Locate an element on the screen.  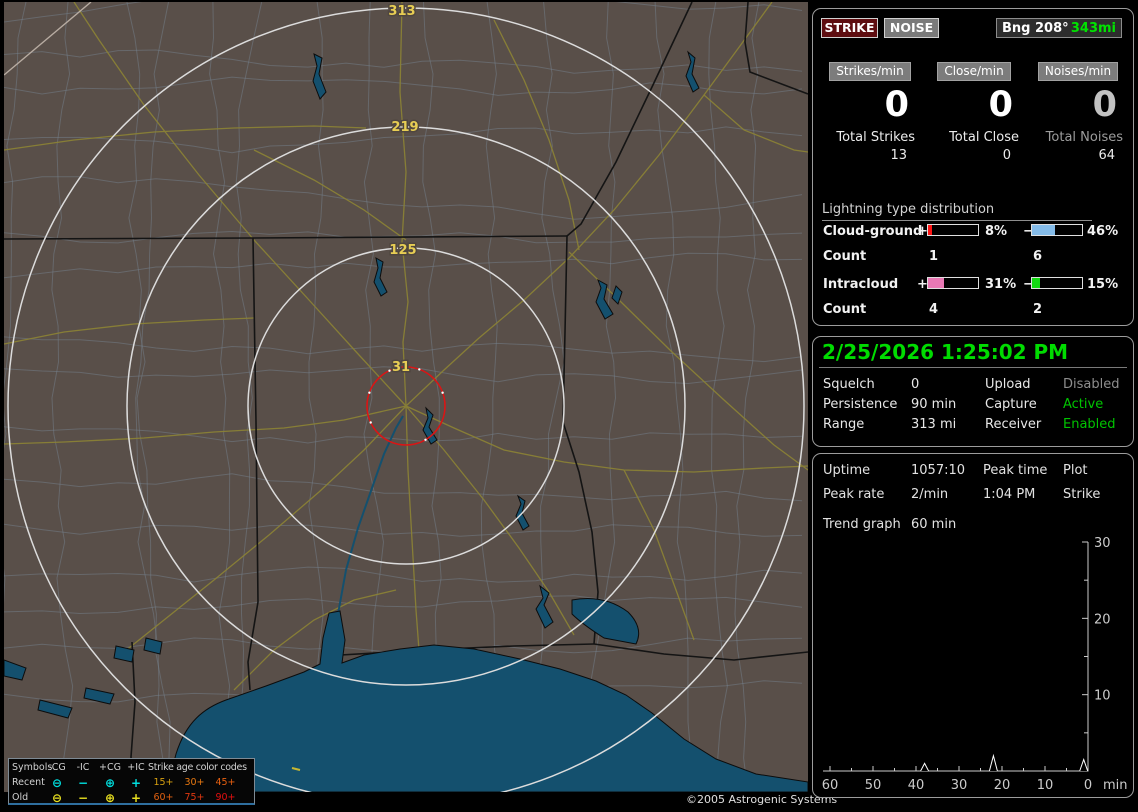
pos-ic-bar-fill is located at coordinates (936, 283).